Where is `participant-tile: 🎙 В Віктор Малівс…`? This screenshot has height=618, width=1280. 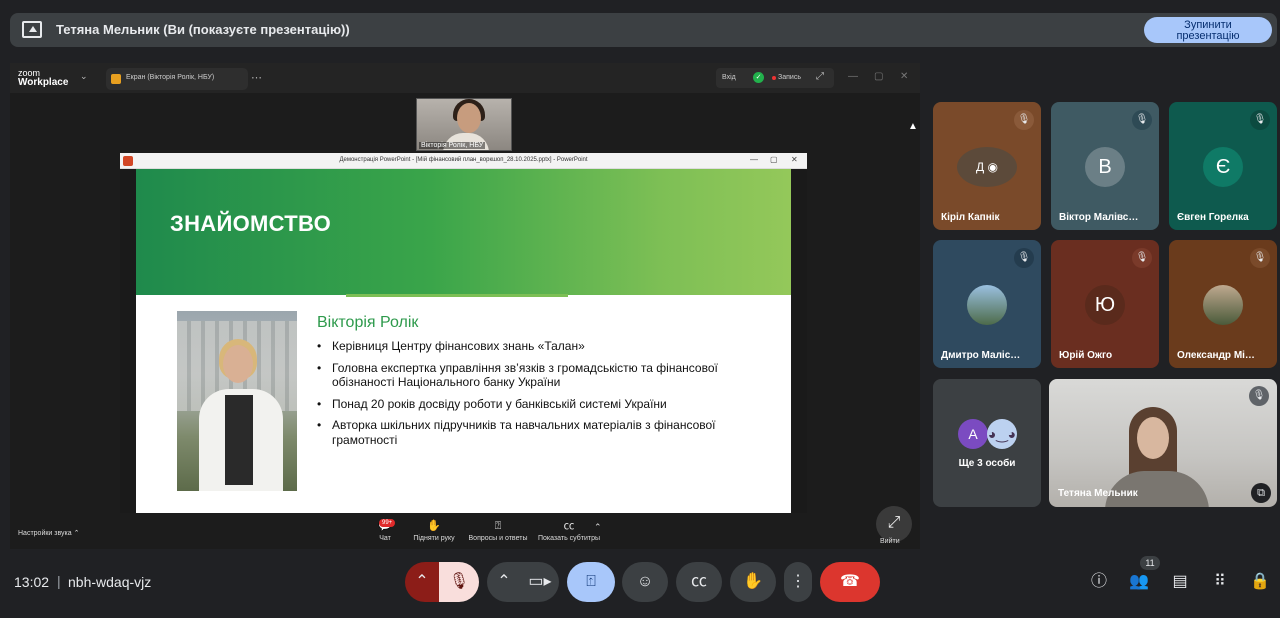
participant-tile: 🎙 В Віктор Малівс… is located at coordinates (1105, 166).